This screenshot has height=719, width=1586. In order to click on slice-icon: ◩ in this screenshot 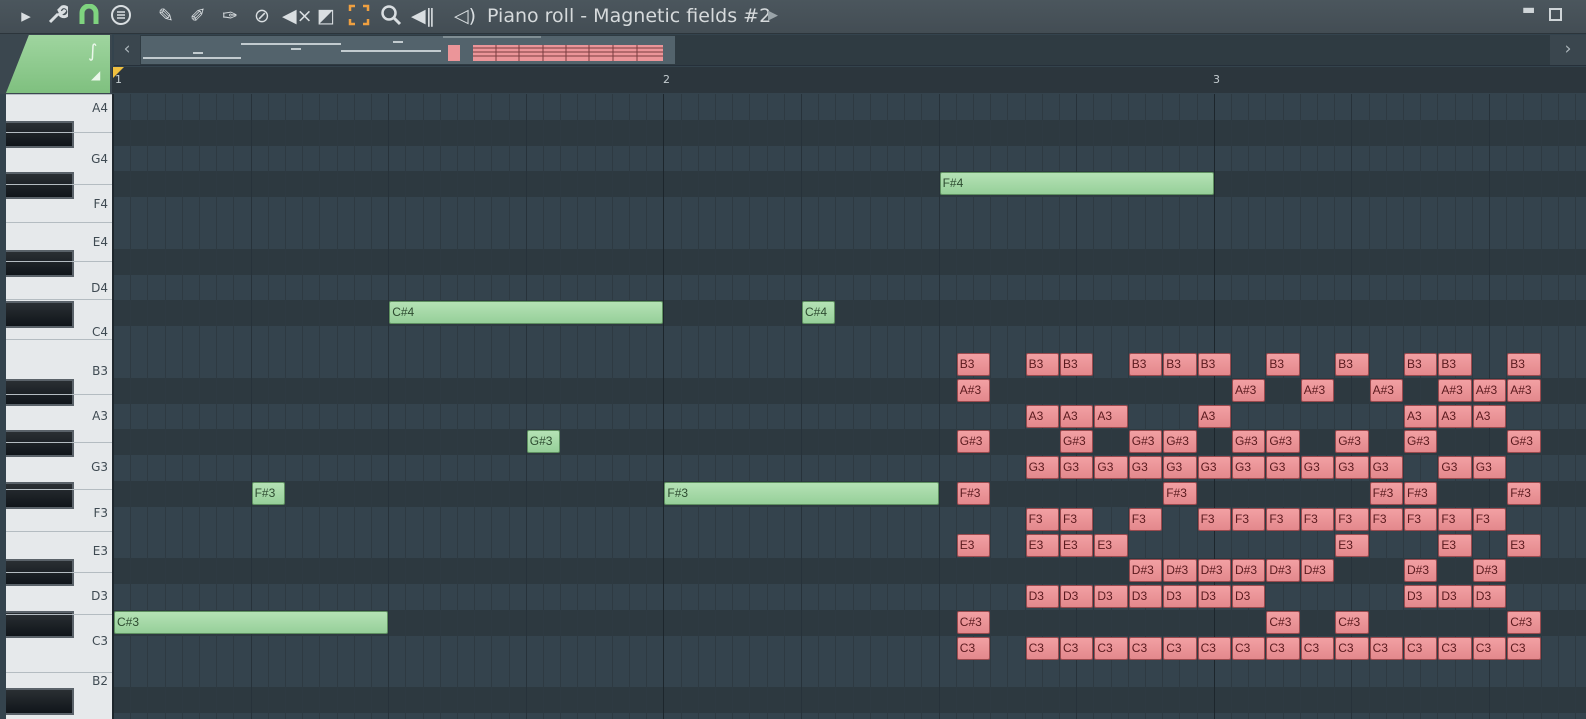, I will do `click(326, 16)`.